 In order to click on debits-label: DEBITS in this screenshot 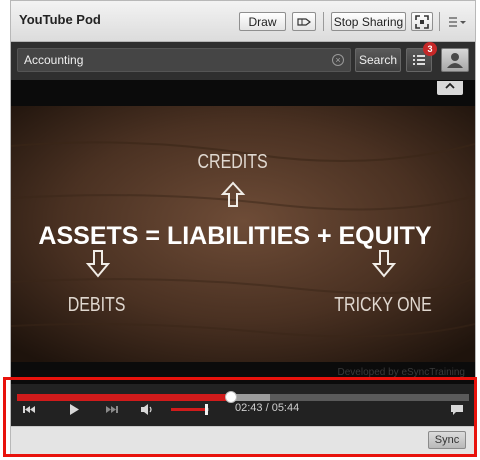, I will do `click(97, 304)`.